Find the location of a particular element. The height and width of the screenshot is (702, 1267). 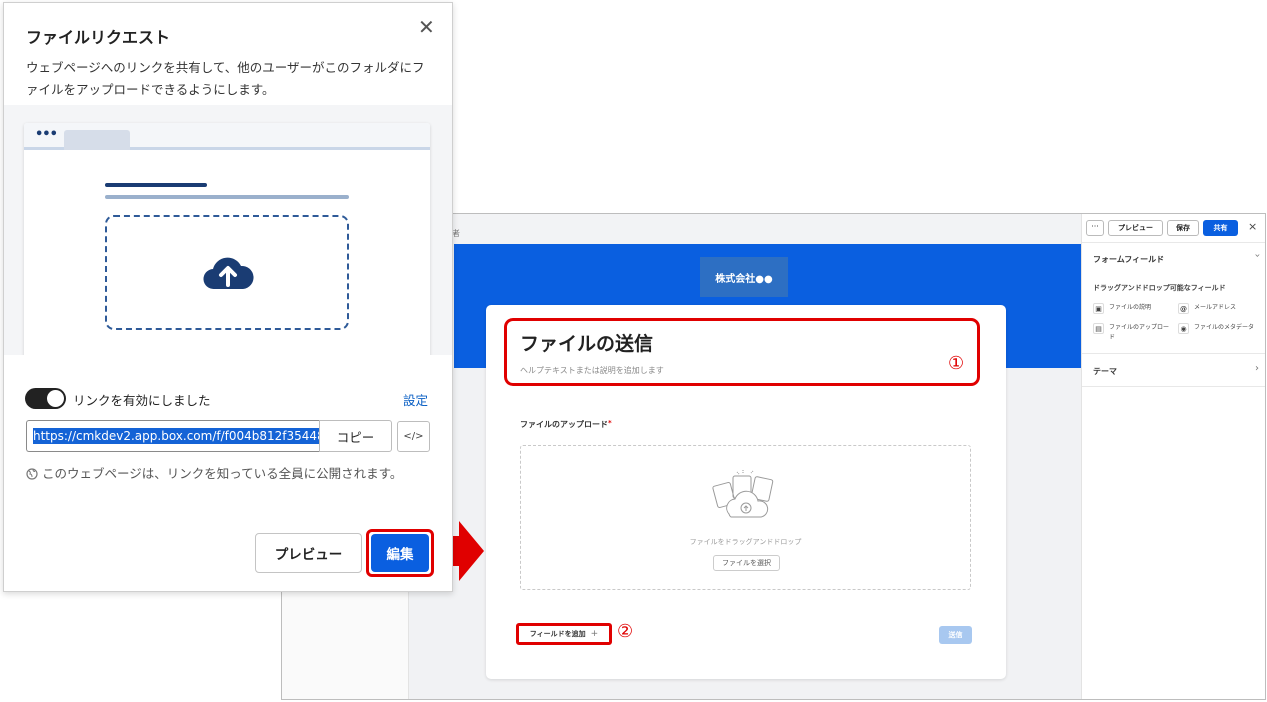

chevron-right-icon: › is located at coordinates (1257, 368).